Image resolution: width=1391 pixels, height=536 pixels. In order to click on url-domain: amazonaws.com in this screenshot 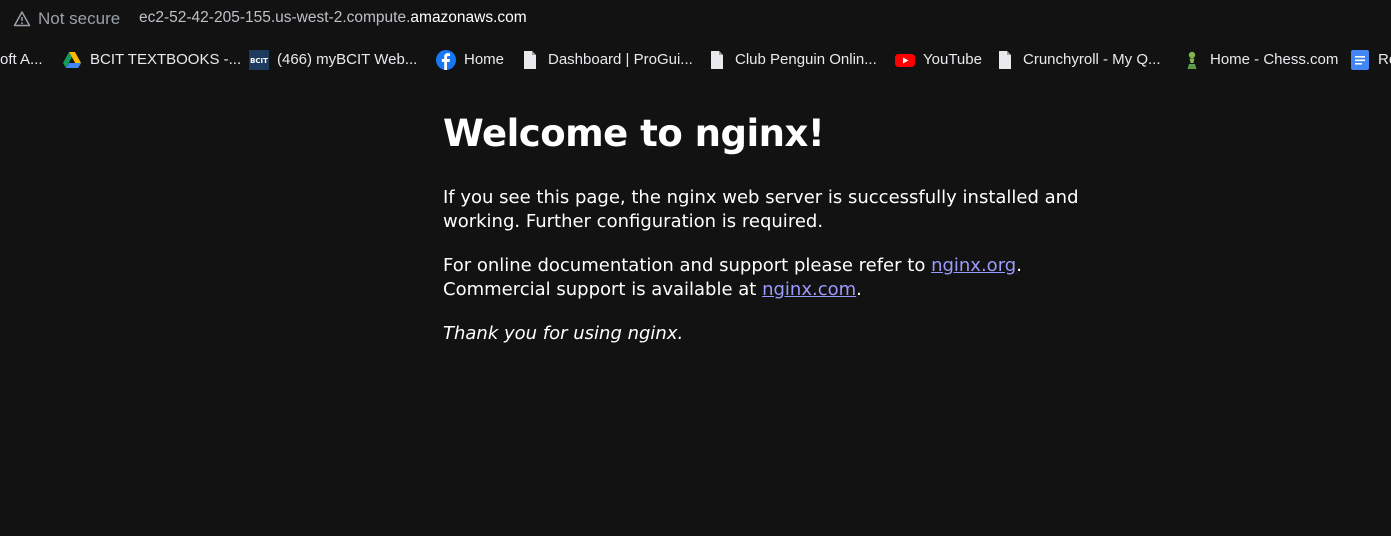, I will do `click(468, 17)`.